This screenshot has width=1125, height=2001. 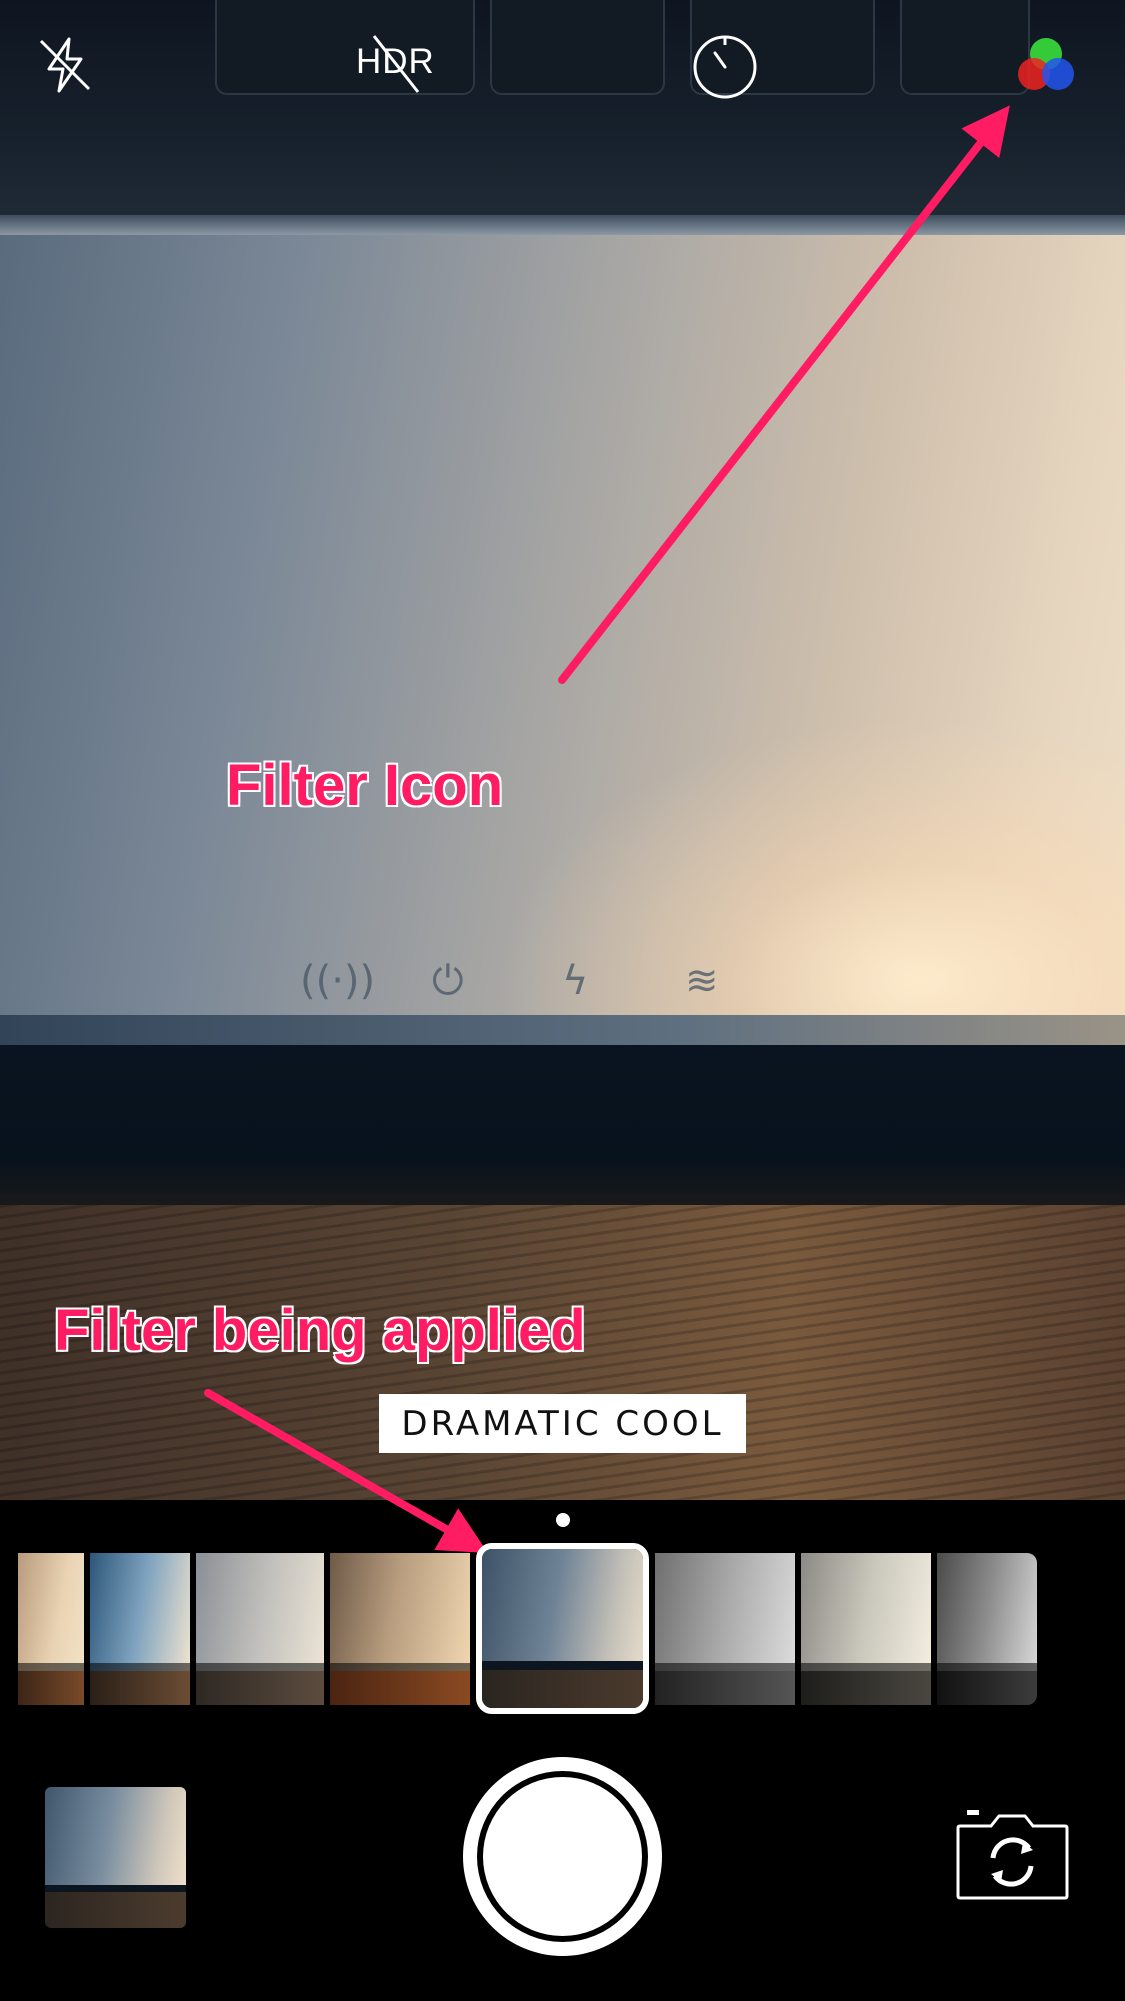 I want to click on annotation-filter-applied: Filter being applied, so click(x=320, y=1330).